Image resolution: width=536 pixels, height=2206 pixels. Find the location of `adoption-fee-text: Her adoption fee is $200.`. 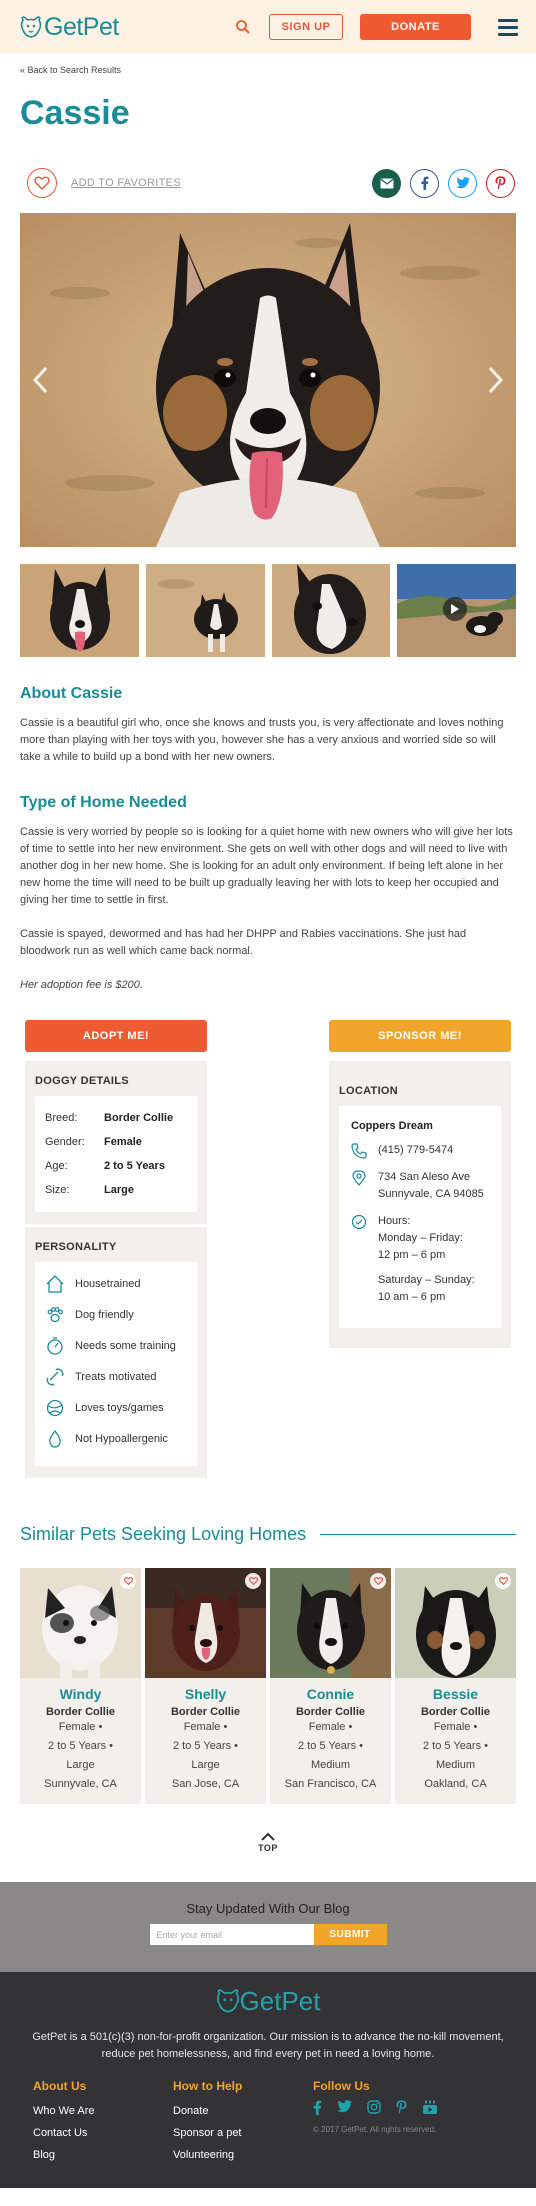

adoption-fee-text: Her adoption fee is $200. is located at coordinates (81, 985).